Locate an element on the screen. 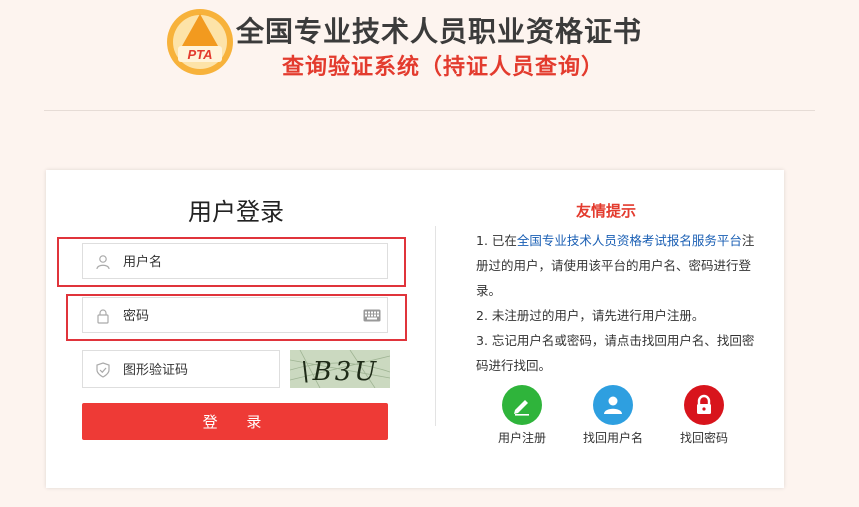  tip-item-2: 2. 未注册过的用户，请先进行用户注册。 is located at coordinates (590, 315).